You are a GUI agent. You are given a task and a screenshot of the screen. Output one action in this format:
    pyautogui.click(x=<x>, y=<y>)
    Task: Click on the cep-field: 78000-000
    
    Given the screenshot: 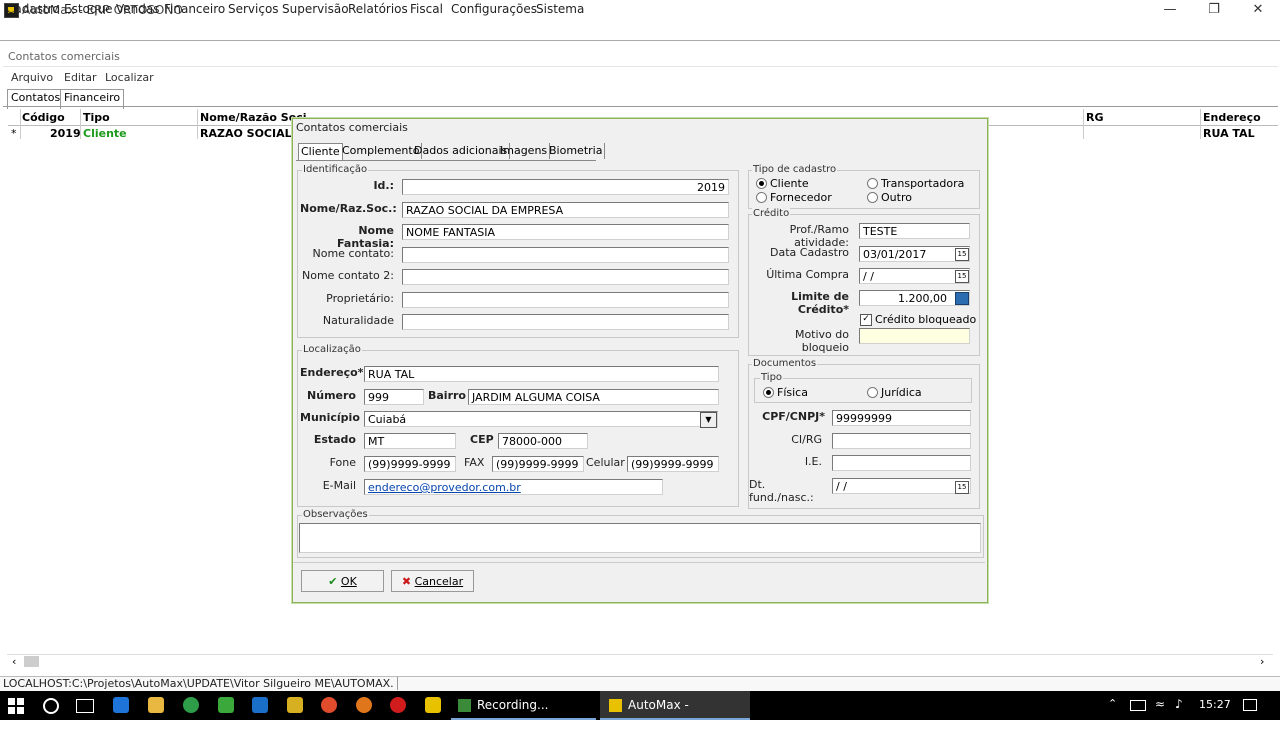 What is the action you would take?
    pyautogui.click(x=543, y=441)
    